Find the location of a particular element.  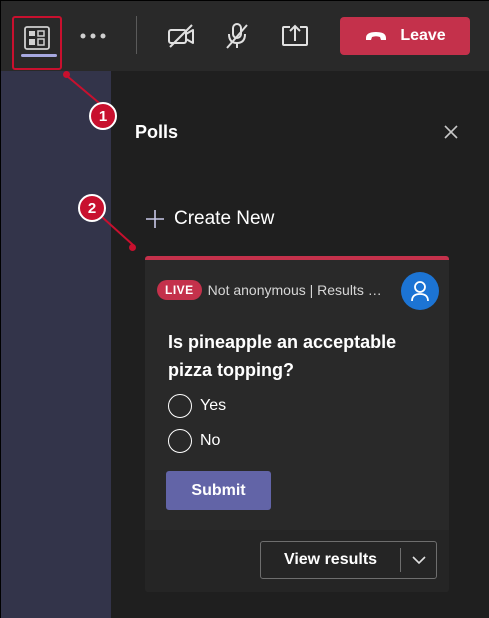

view-results-split-button: View results is located at coordinates (348, 560).